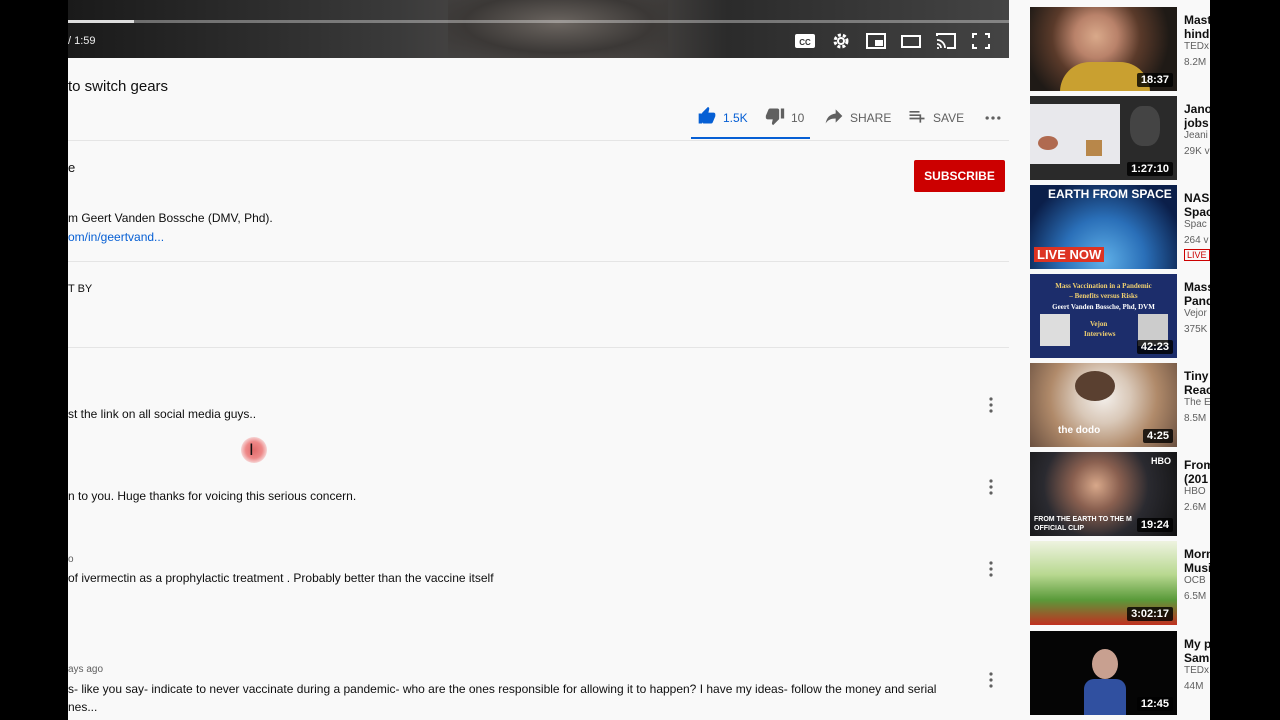 This screenshot has height=720, width=1280. I want to click on comment-text: st the link on all social media guys.., so click(162, 414).